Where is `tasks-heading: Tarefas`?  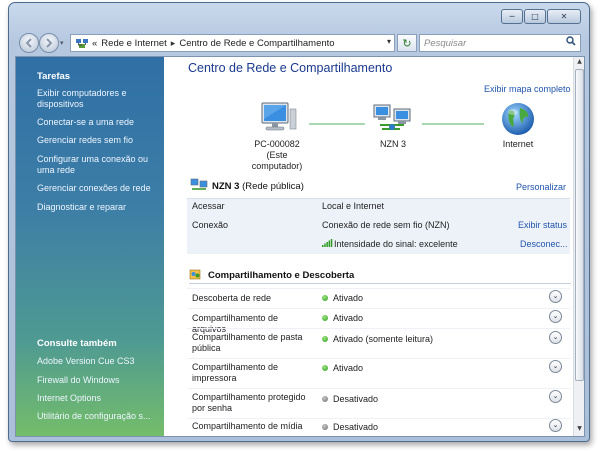
tasks-heading: Tarefas is located at coordinates (54, 76).